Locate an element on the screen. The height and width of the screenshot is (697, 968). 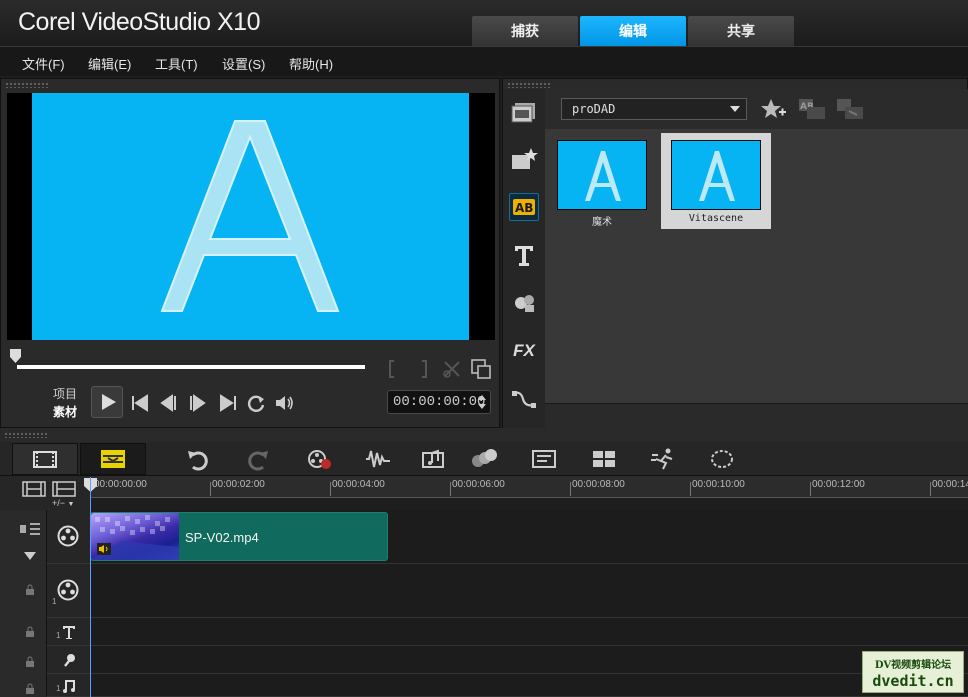
clip-thumbnail is located at coordinates (135, 536).